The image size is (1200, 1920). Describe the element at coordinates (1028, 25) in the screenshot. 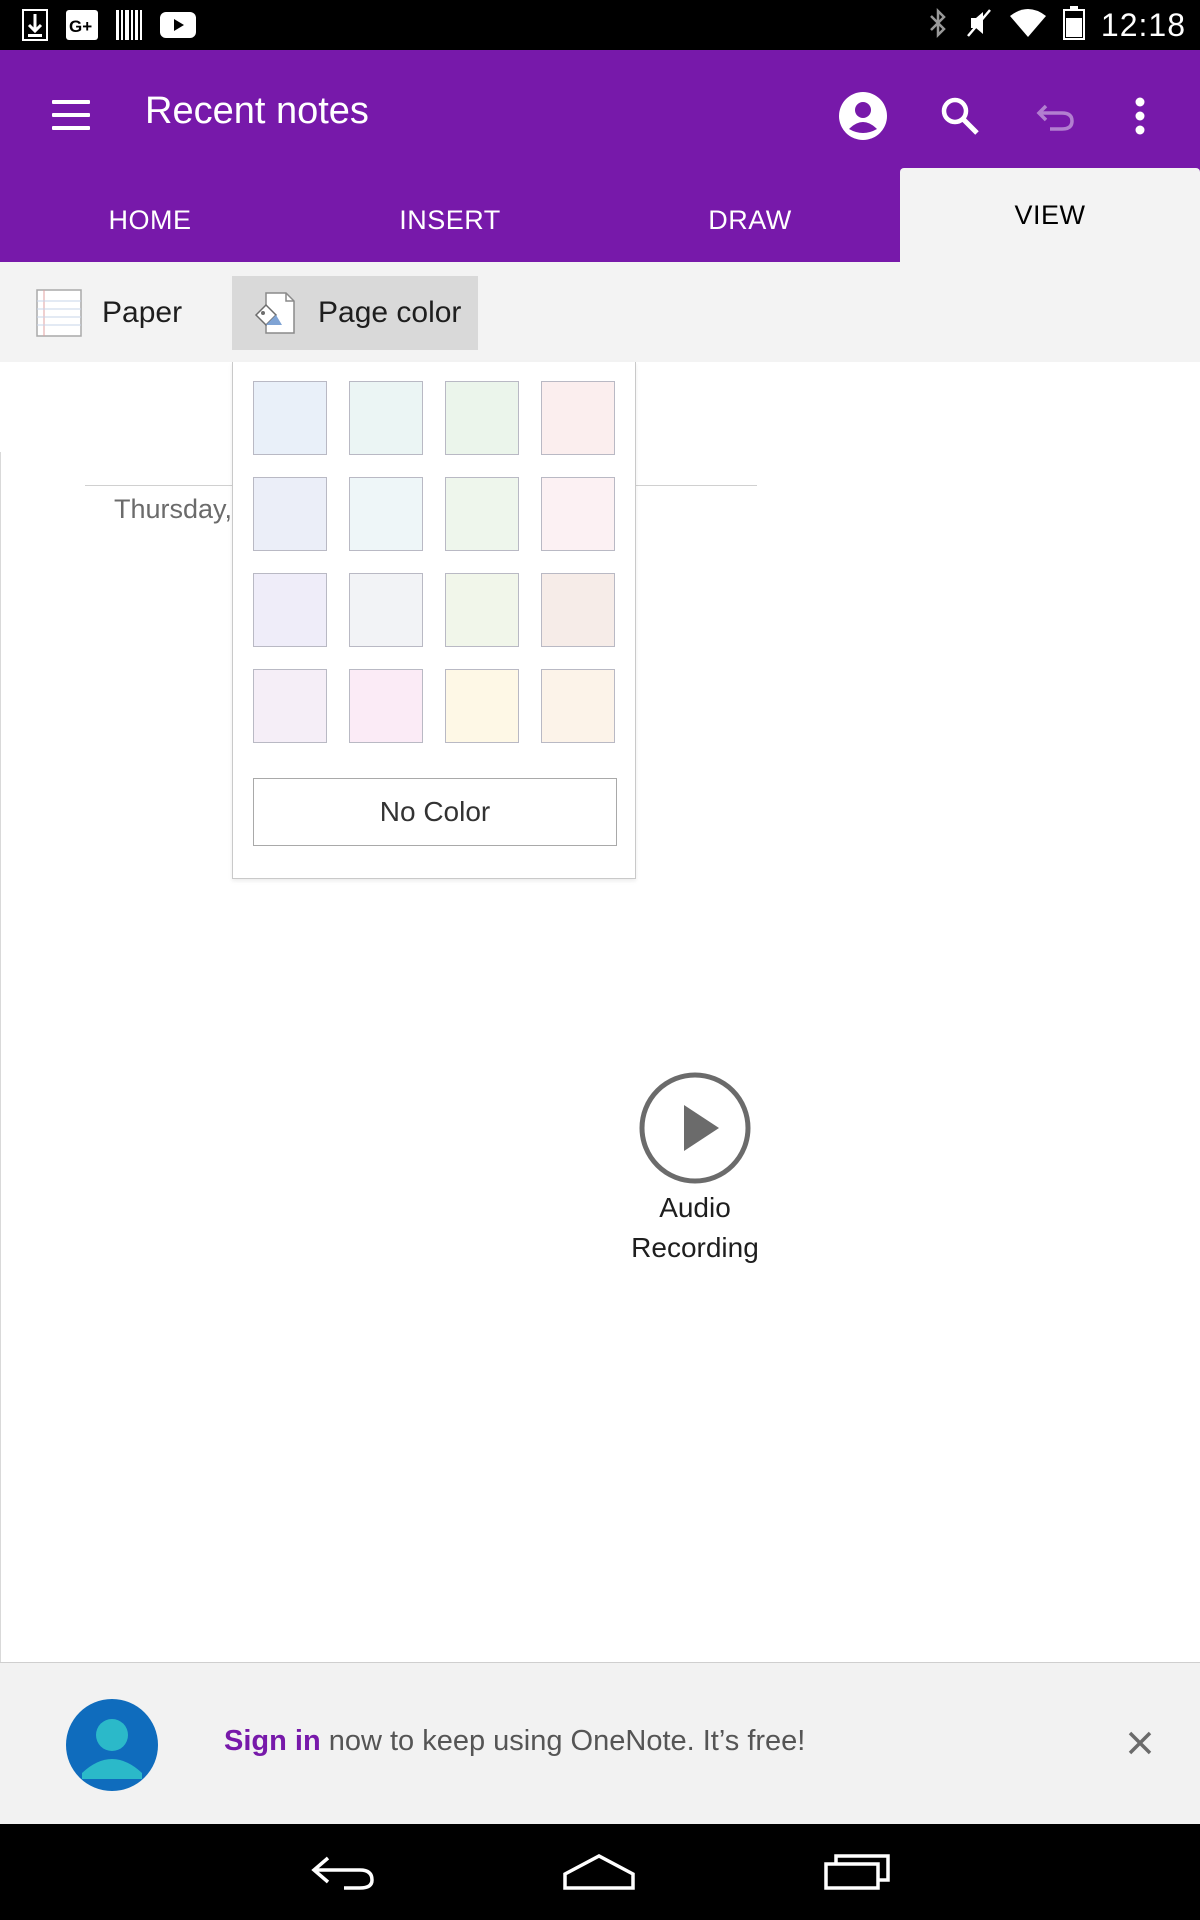

I see `wifi-icon` at that location.